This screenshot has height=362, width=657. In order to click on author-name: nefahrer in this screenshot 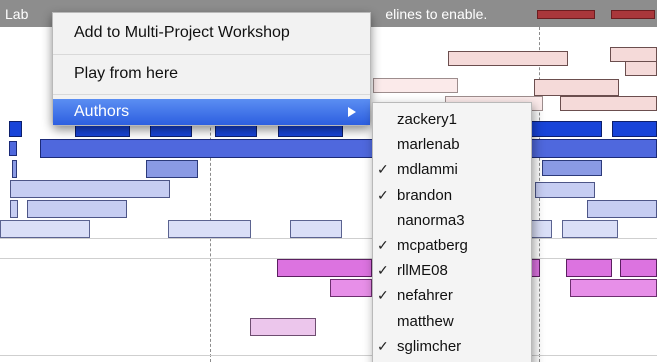, I will do `click(425, 296)`.